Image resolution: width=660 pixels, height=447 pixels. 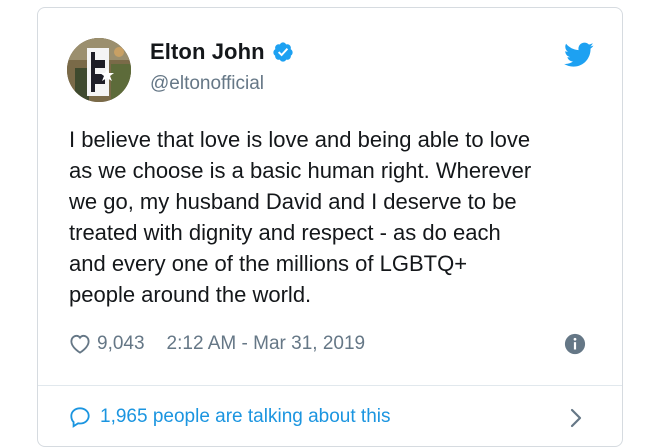 I want to click on verified-badge-icon, so click(x=283, y=52).